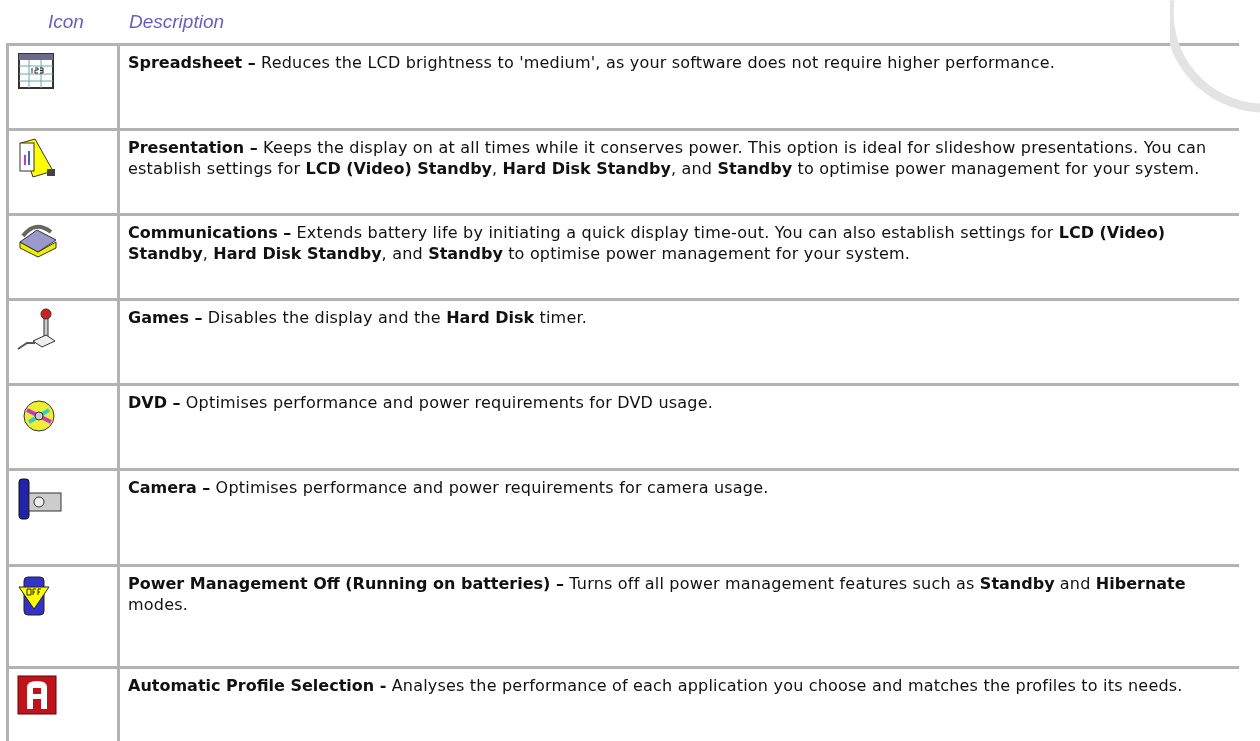 The width and height of the screenshot is (1260, 741). Describe the element at coordinates (177, 21) in the screenshot. I see `column-header: Description` at that location.